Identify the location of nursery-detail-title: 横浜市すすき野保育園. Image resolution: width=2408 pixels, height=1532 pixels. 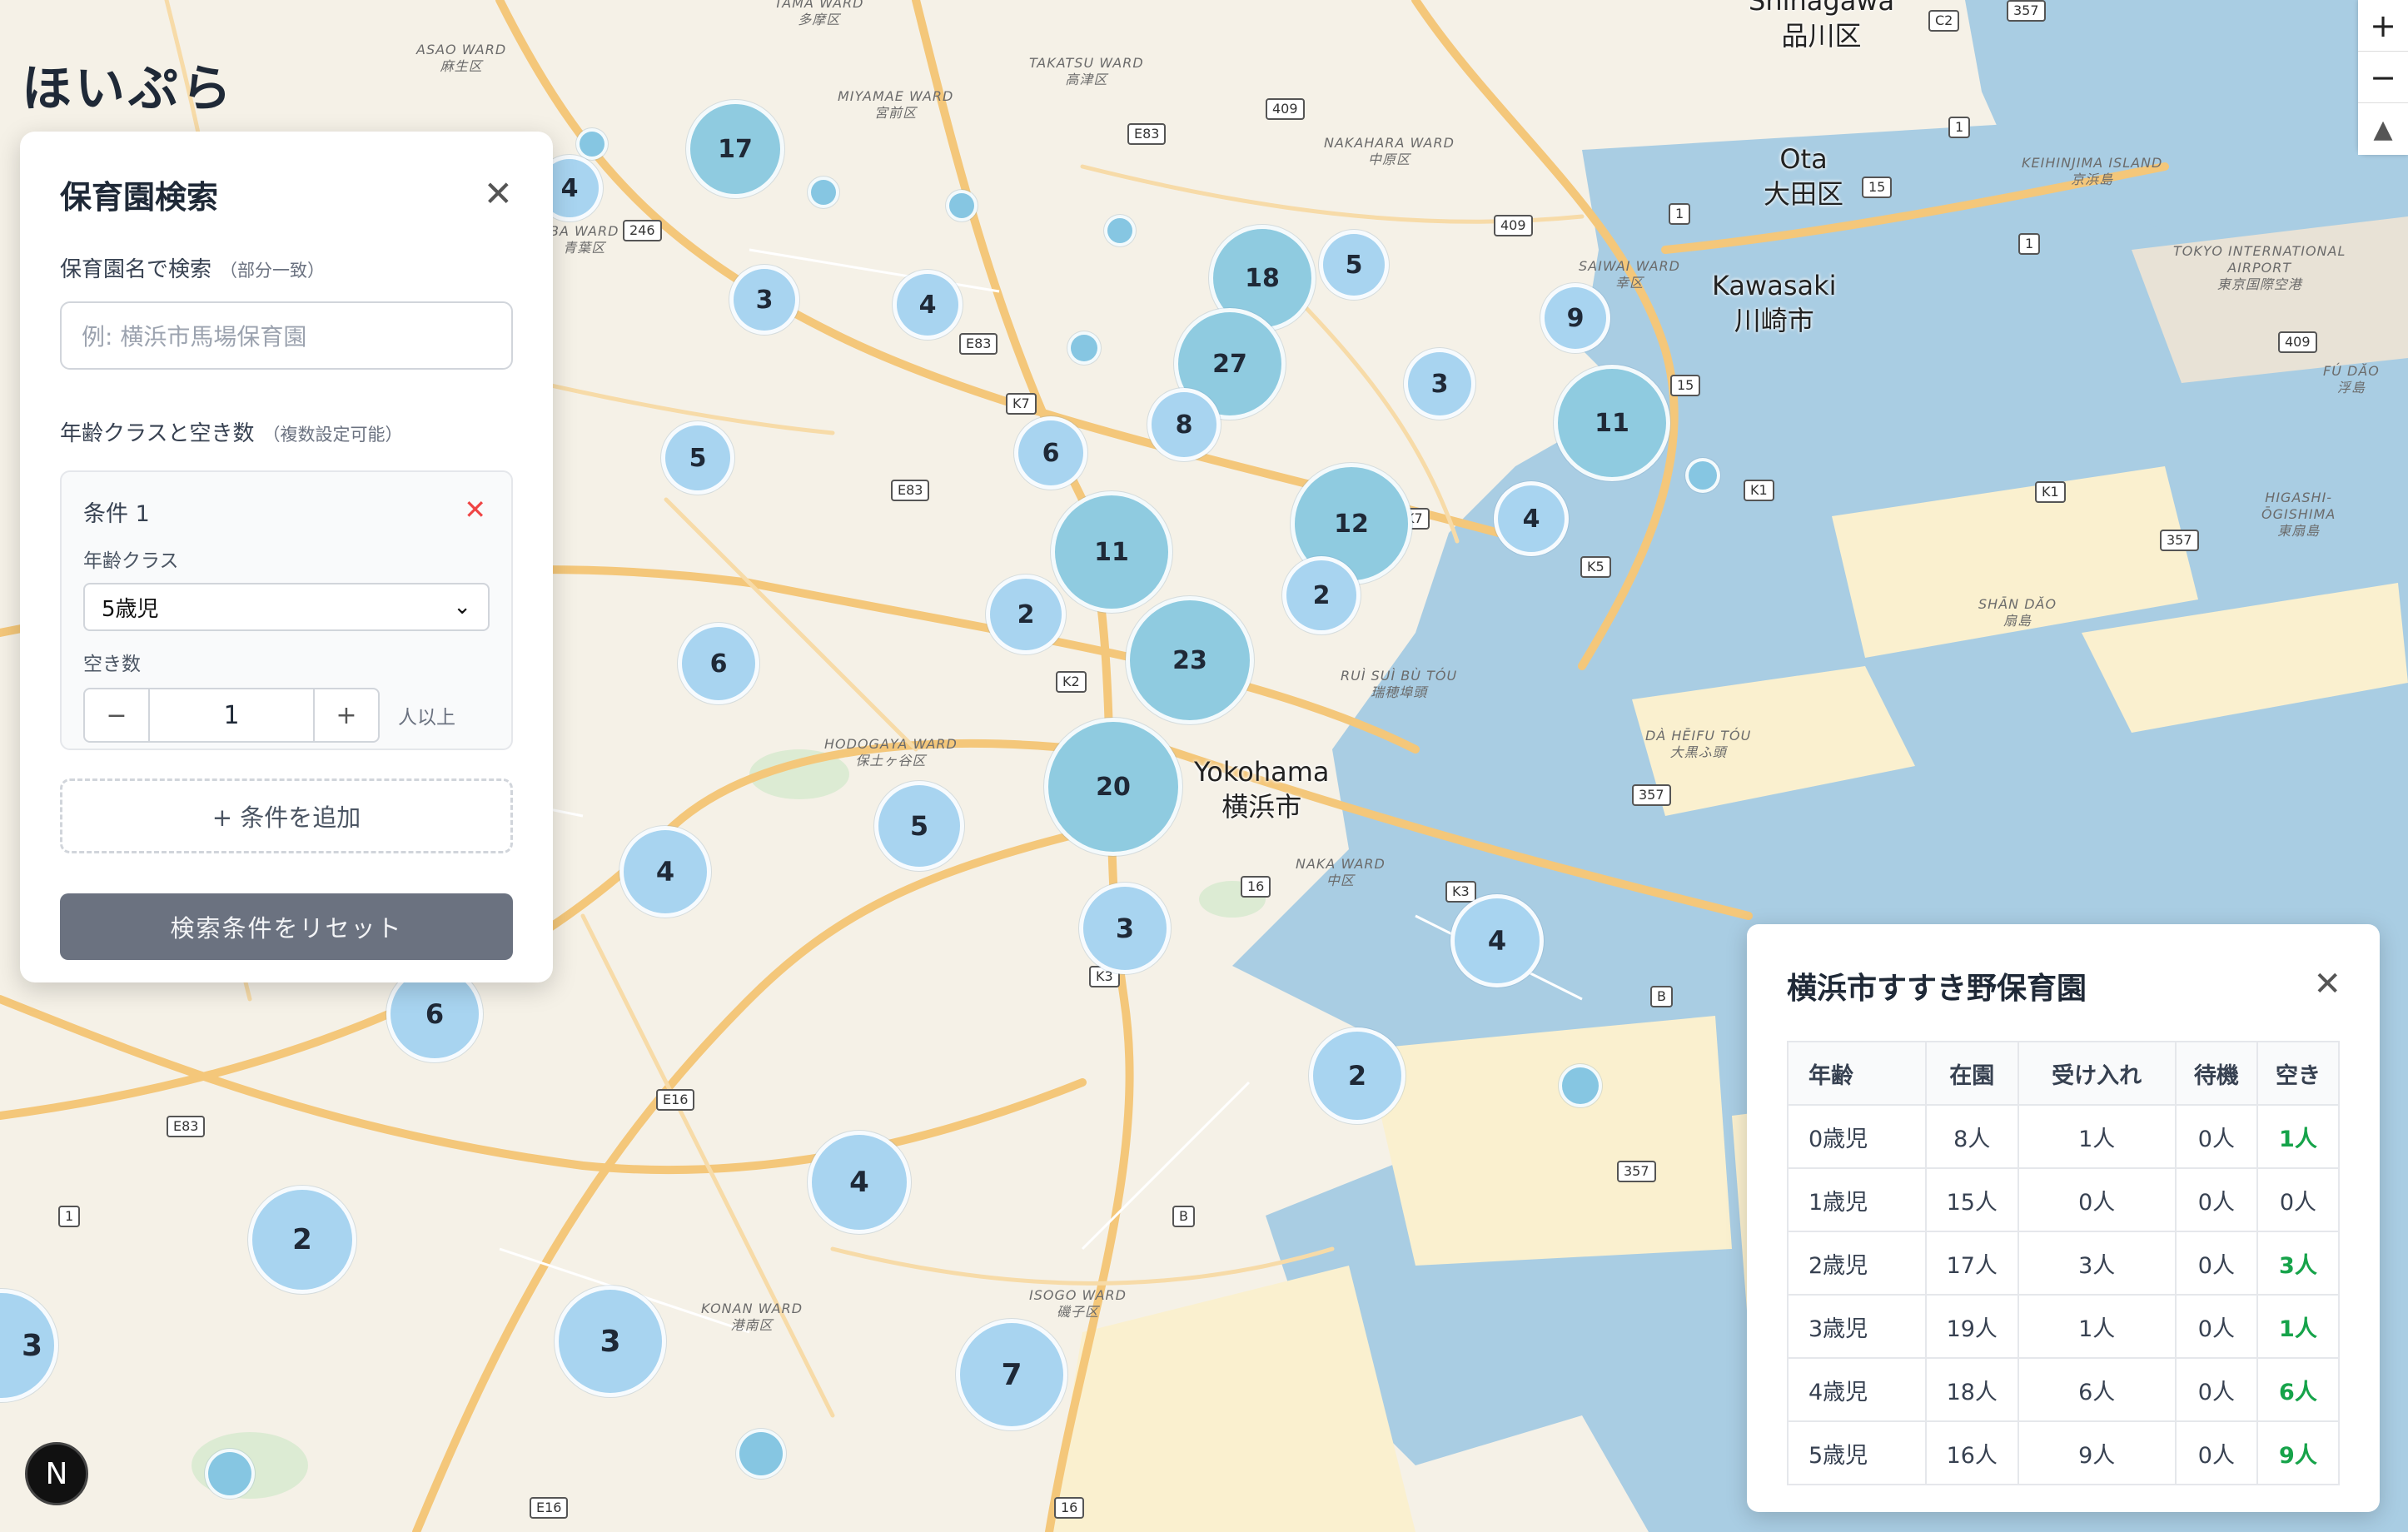
(1937, 989).